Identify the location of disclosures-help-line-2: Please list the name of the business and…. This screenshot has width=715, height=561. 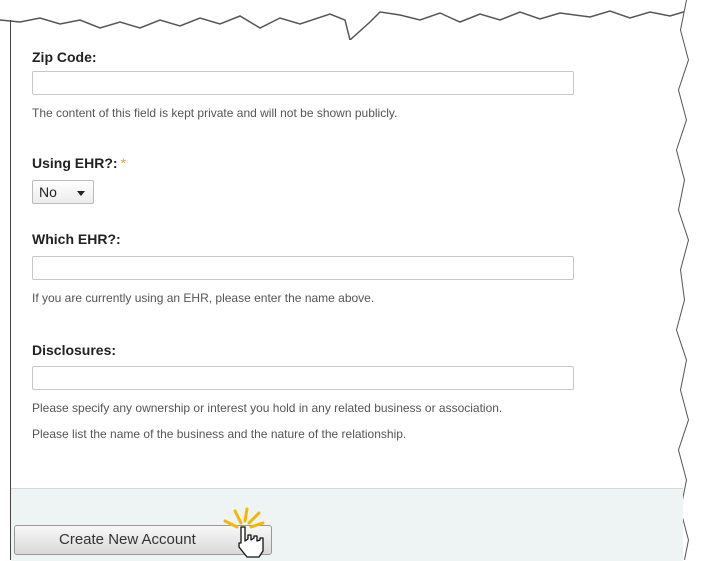
(219, 434).